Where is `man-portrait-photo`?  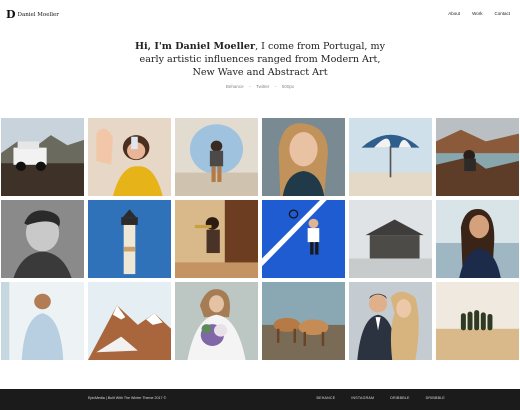 man-portrait-photo is located at coordinates (42, 239).